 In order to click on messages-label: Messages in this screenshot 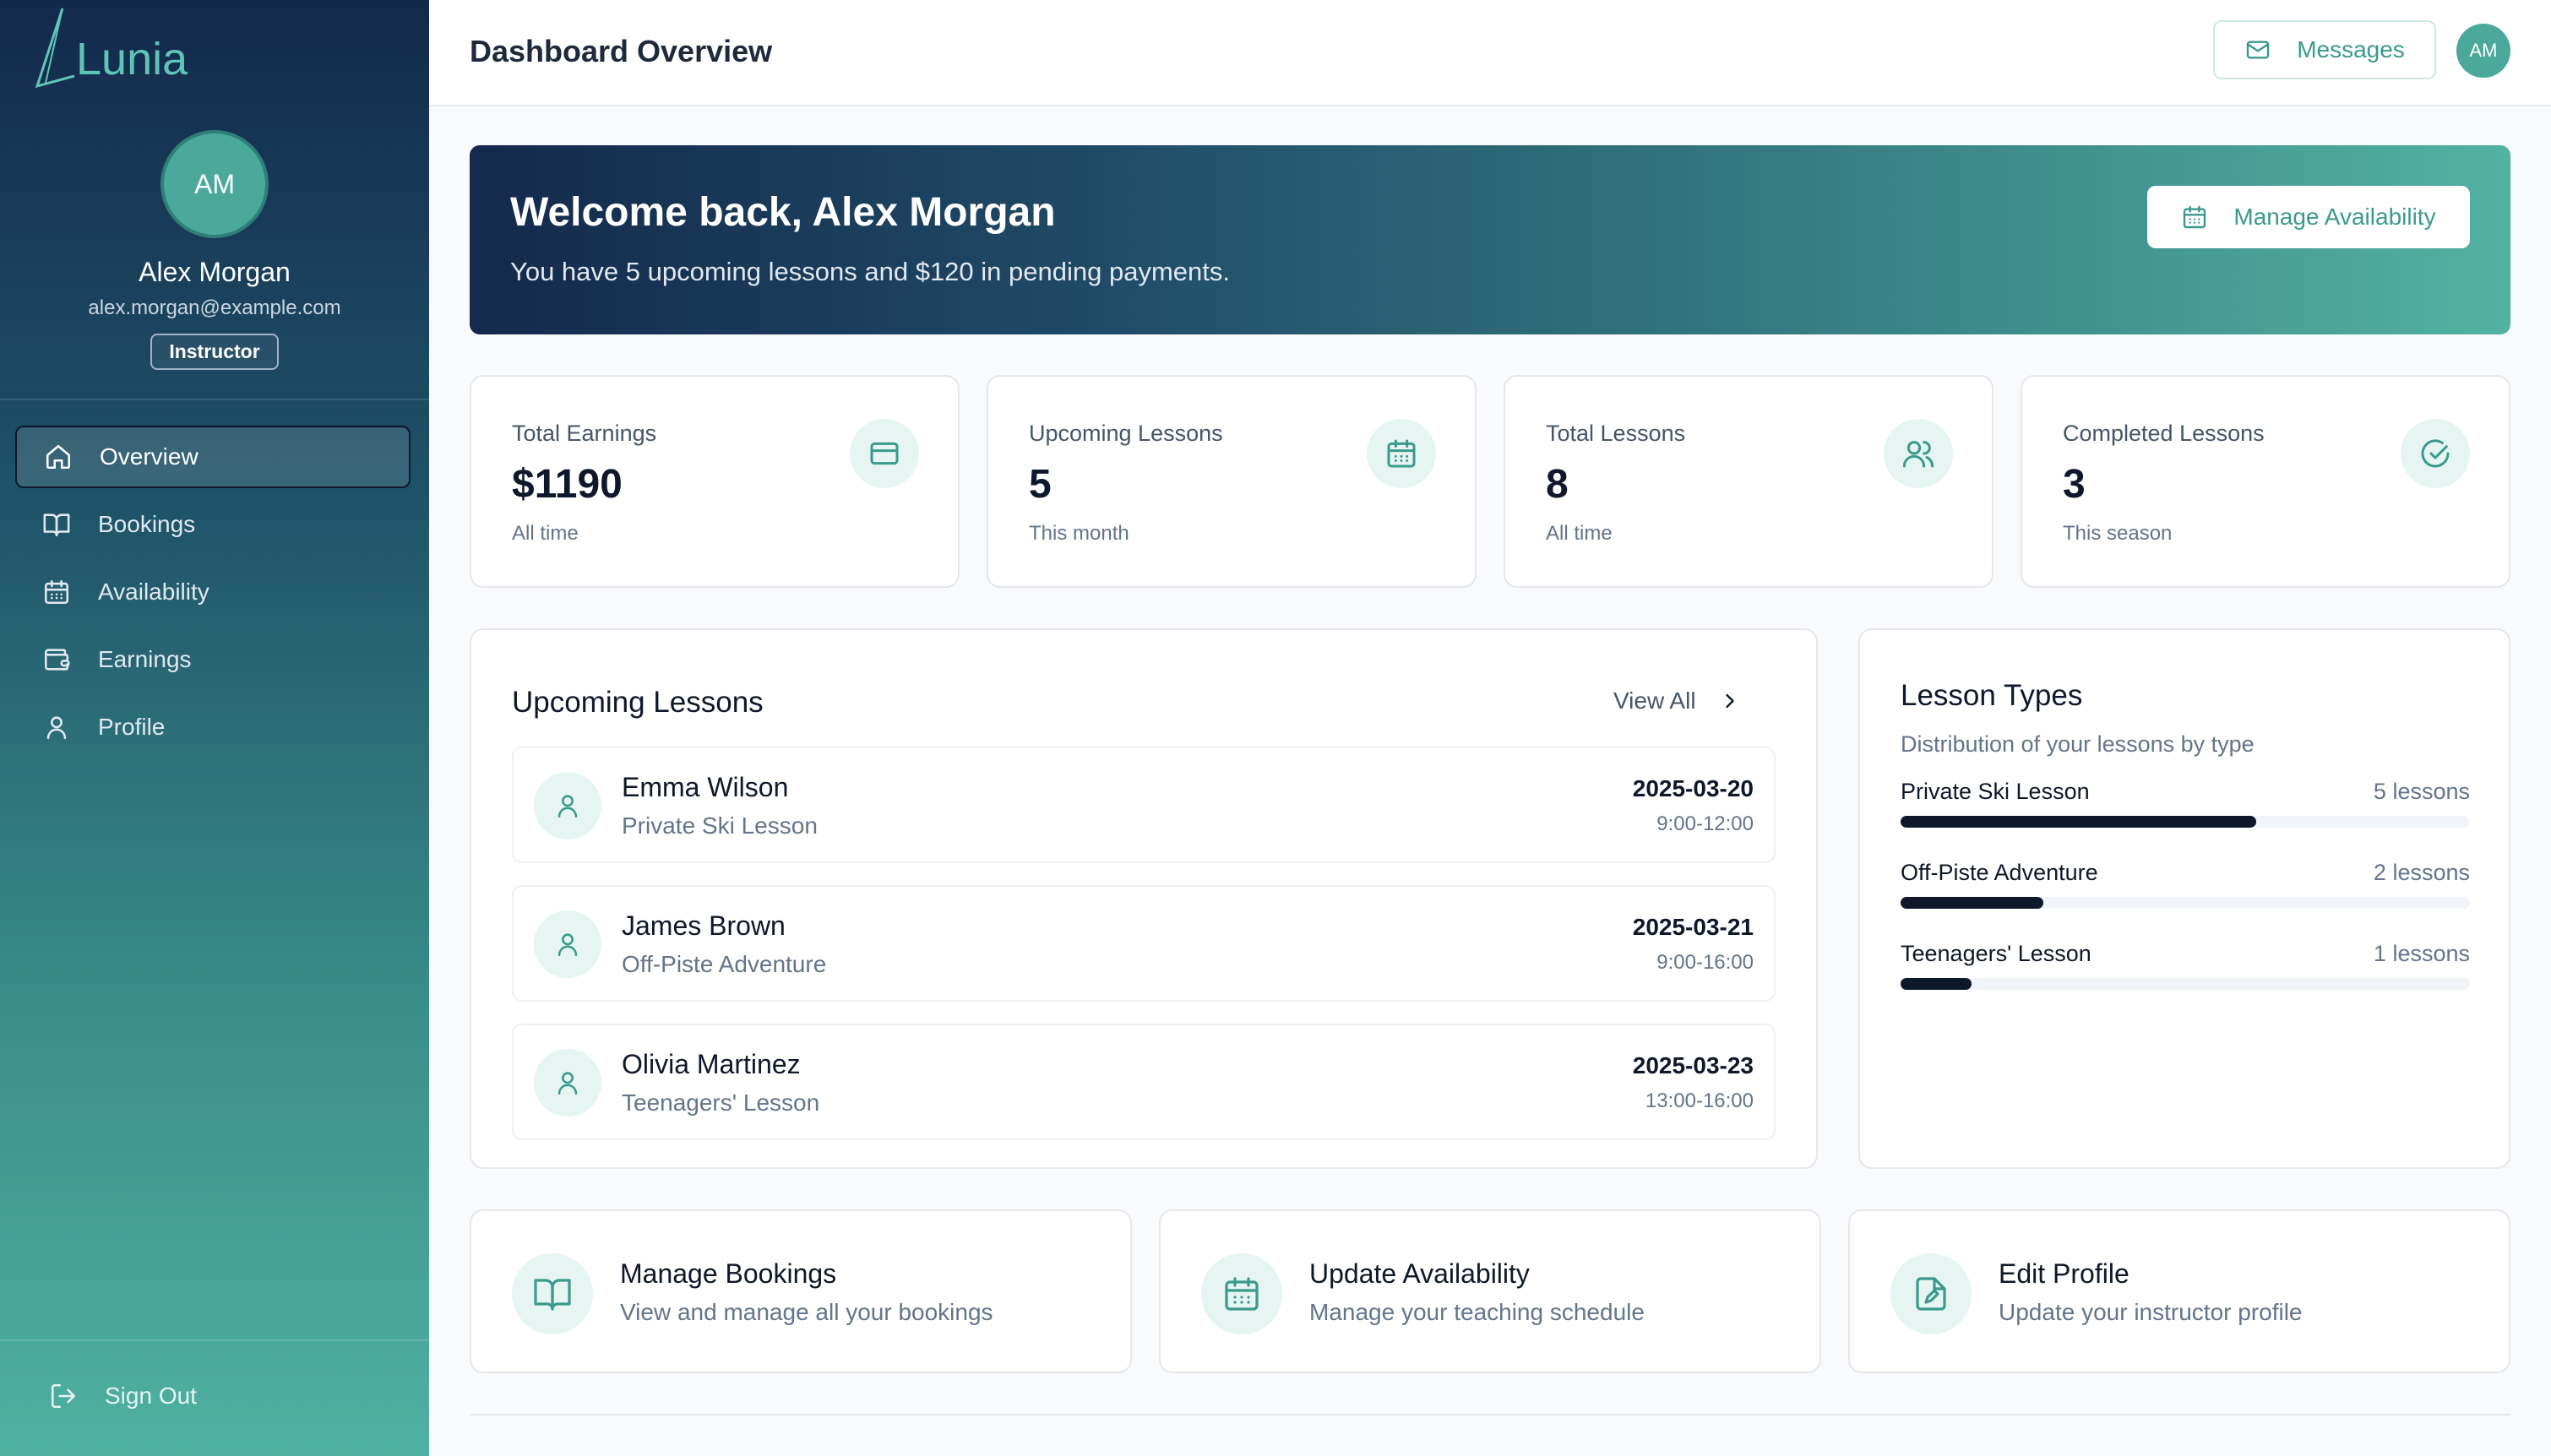, I will do `click(2351, 49)`.